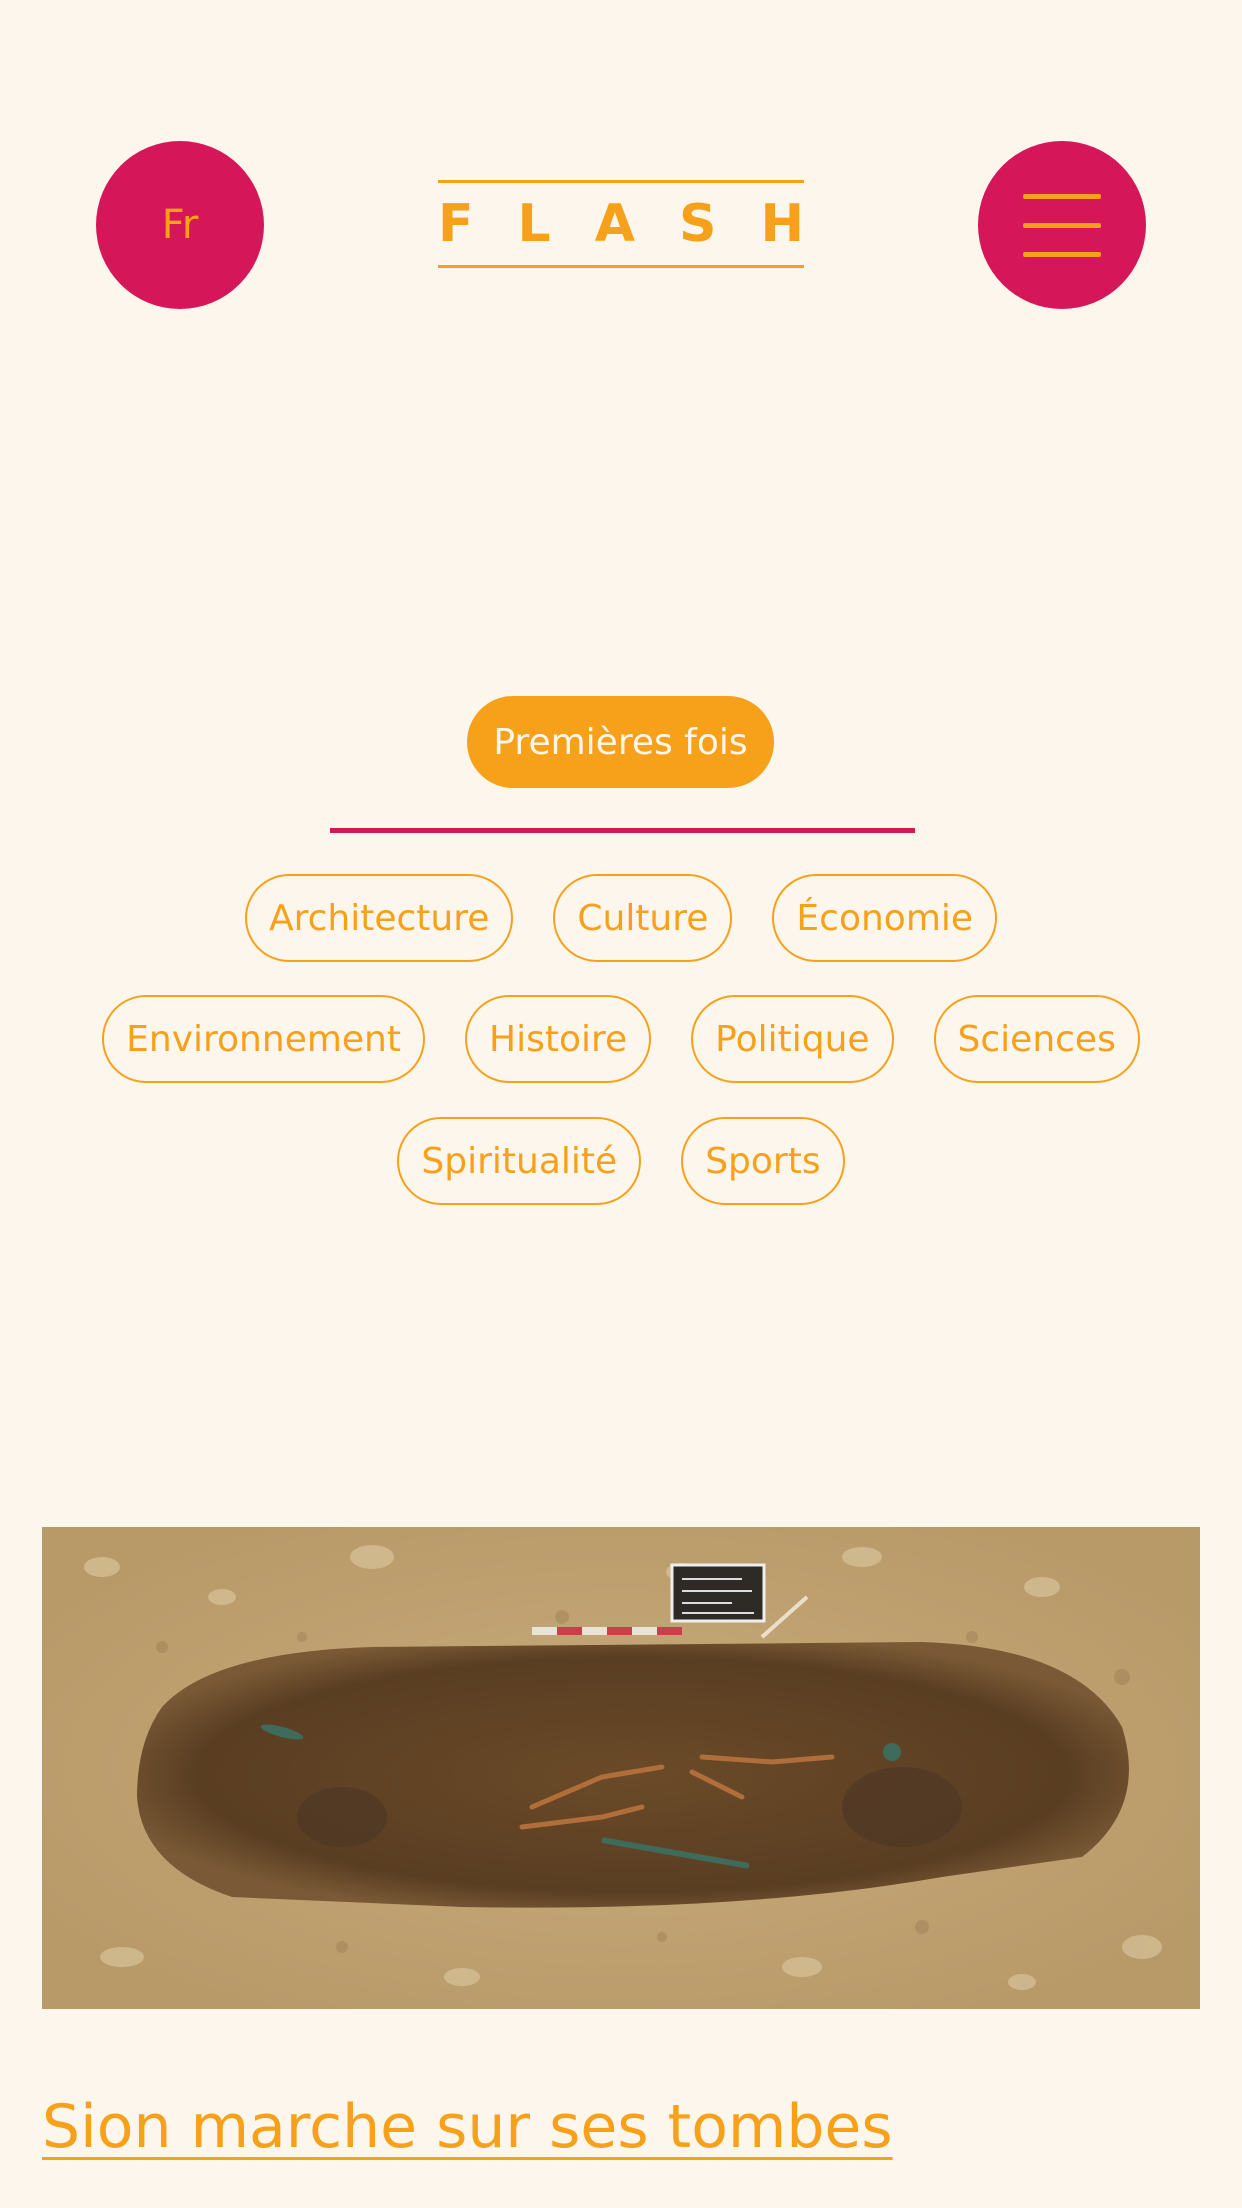 The image size is (1242, 2208). What do you see at coordinates (782, 224) in the screenshot?
I see `logo-letter: H` at bounding box center [782, 224].